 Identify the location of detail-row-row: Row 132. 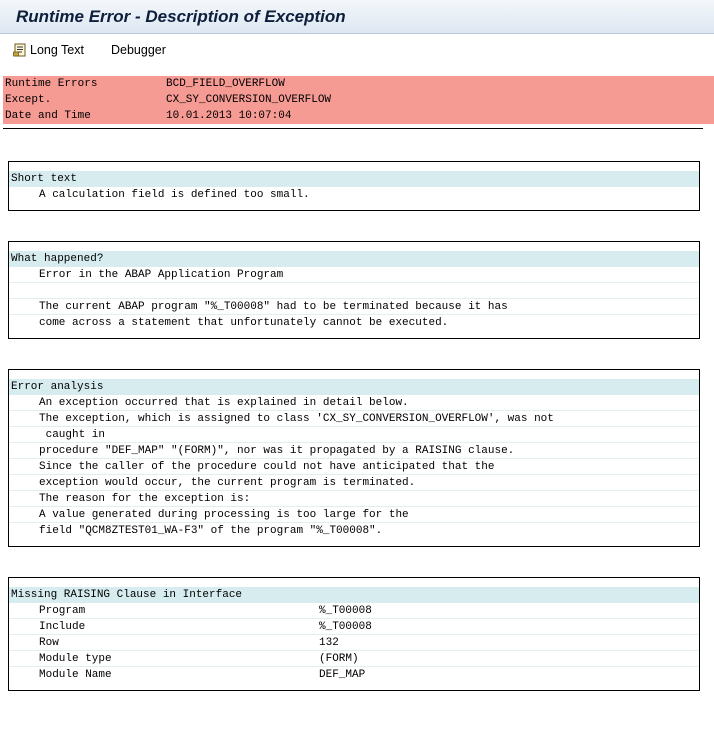
(354, 643).